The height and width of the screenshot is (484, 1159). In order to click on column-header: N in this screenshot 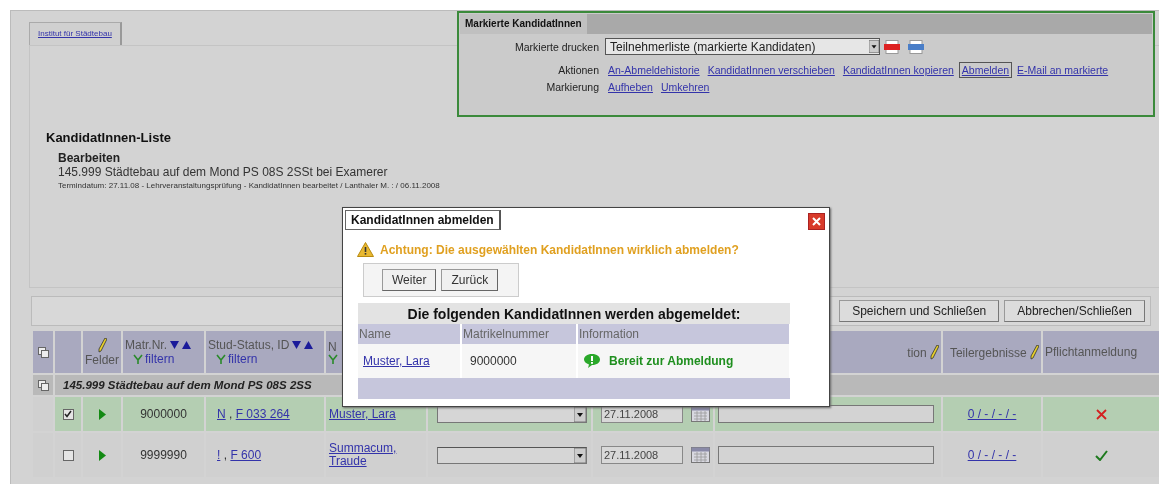, I will do `click(332, 347)`.